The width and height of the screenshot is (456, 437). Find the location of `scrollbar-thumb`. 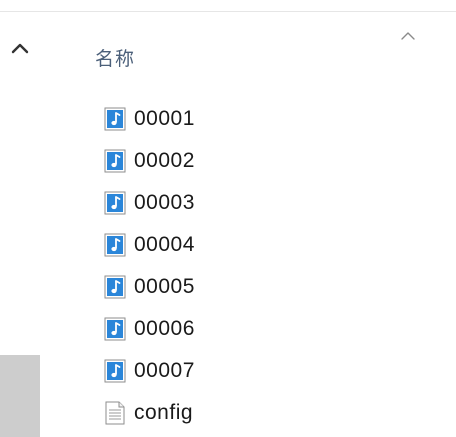

scrollbar-thumb is located at coordinates (20, 396).